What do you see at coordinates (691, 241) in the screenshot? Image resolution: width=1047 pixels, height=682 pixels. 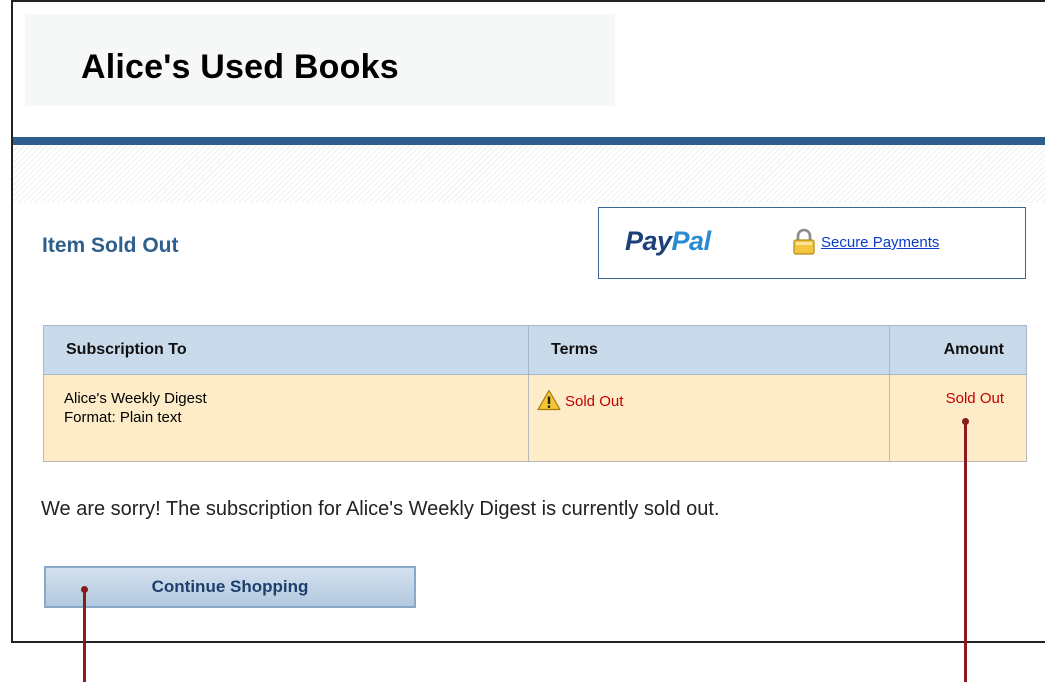 I see `paypal-logo-pal: Pal` at bounding box center [691, 241].